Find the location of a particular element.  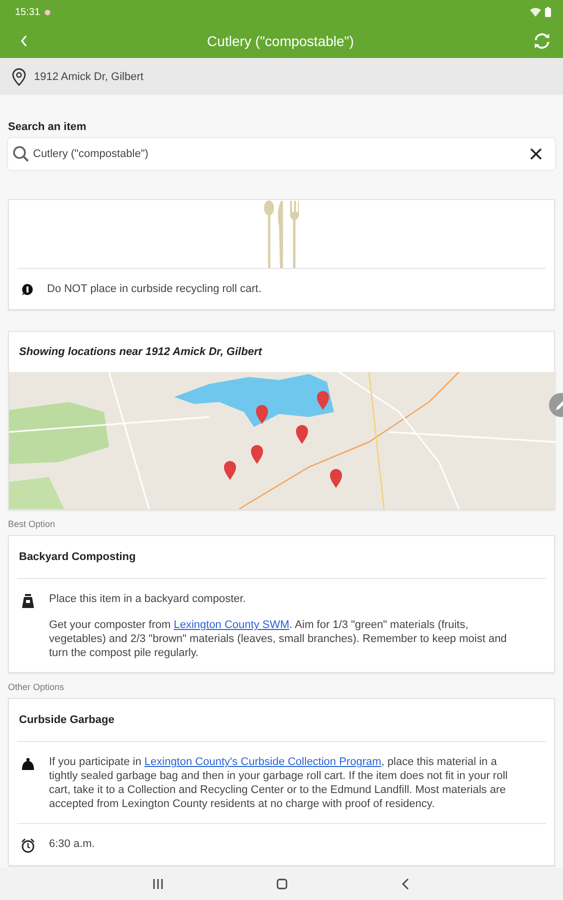

alarm-clock-icon is located at coordinates (28, 845).